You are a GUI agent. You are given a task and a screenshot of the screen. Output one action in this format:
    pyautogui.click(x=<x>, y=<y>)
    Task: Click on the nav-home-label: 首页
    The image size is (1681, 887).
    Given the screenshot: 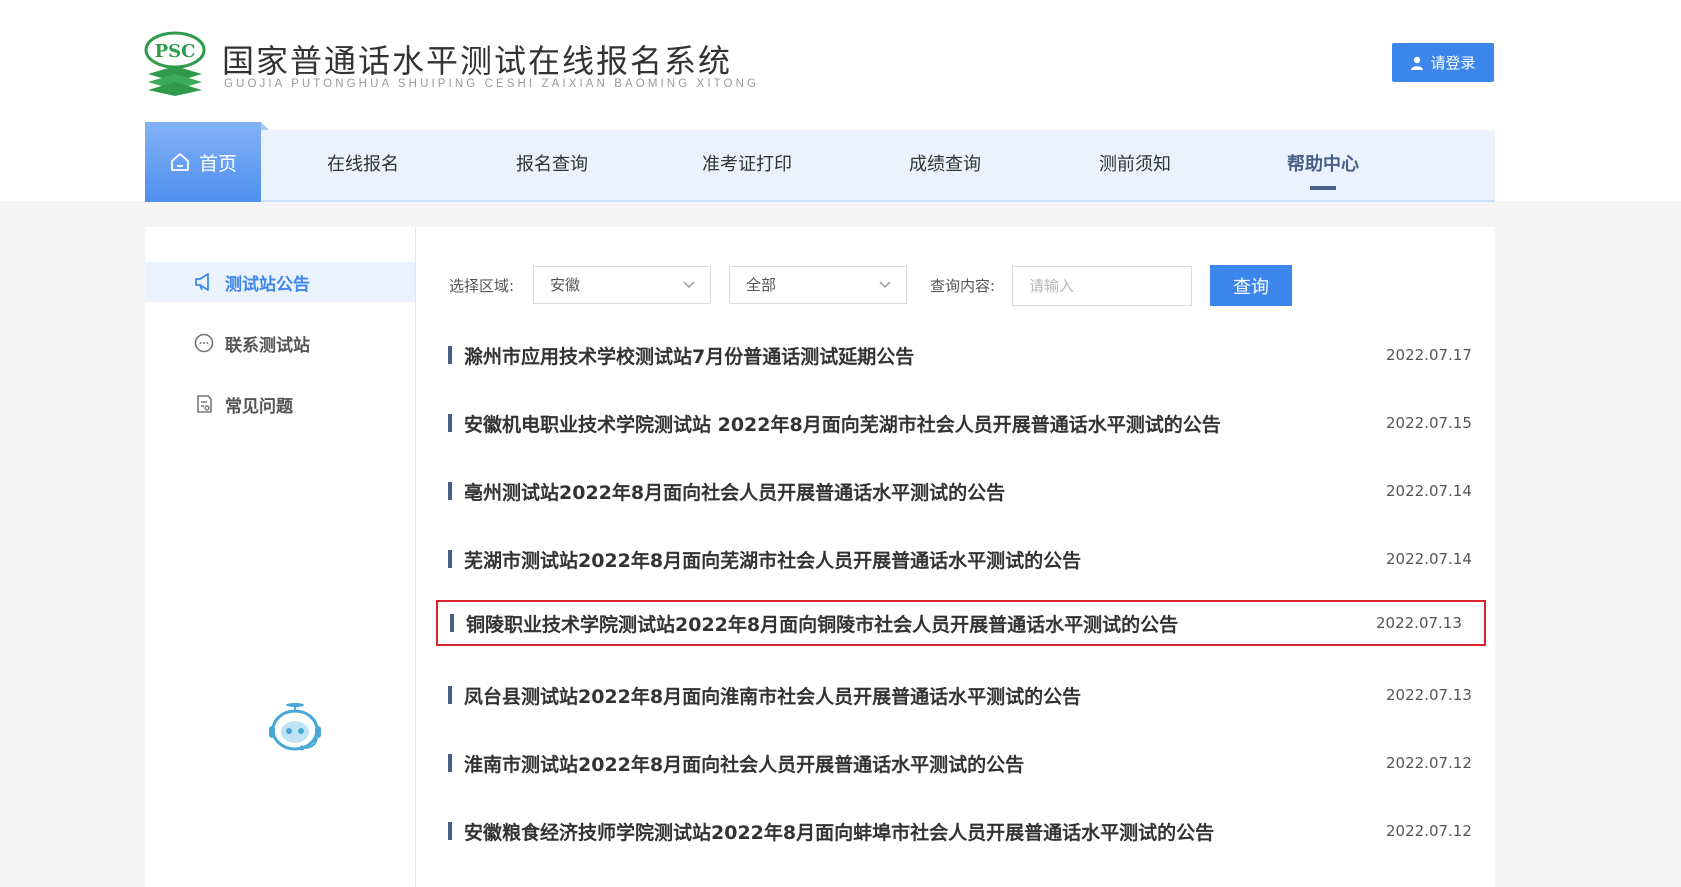 What is the action you would take?
    pyautogui.click(x=217, y=163)
    